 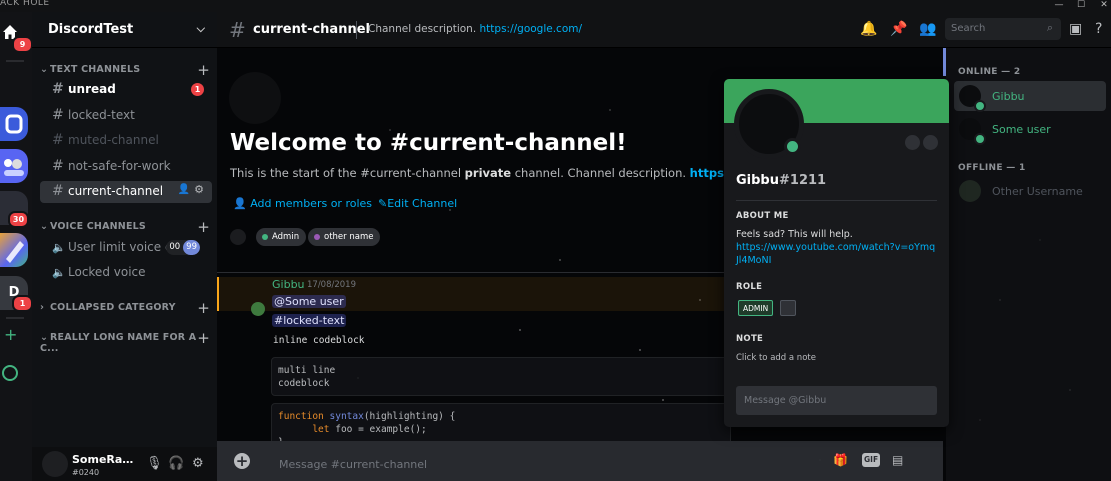 I want to click on channel-name: muted-channel, so click(x=113, y=140).